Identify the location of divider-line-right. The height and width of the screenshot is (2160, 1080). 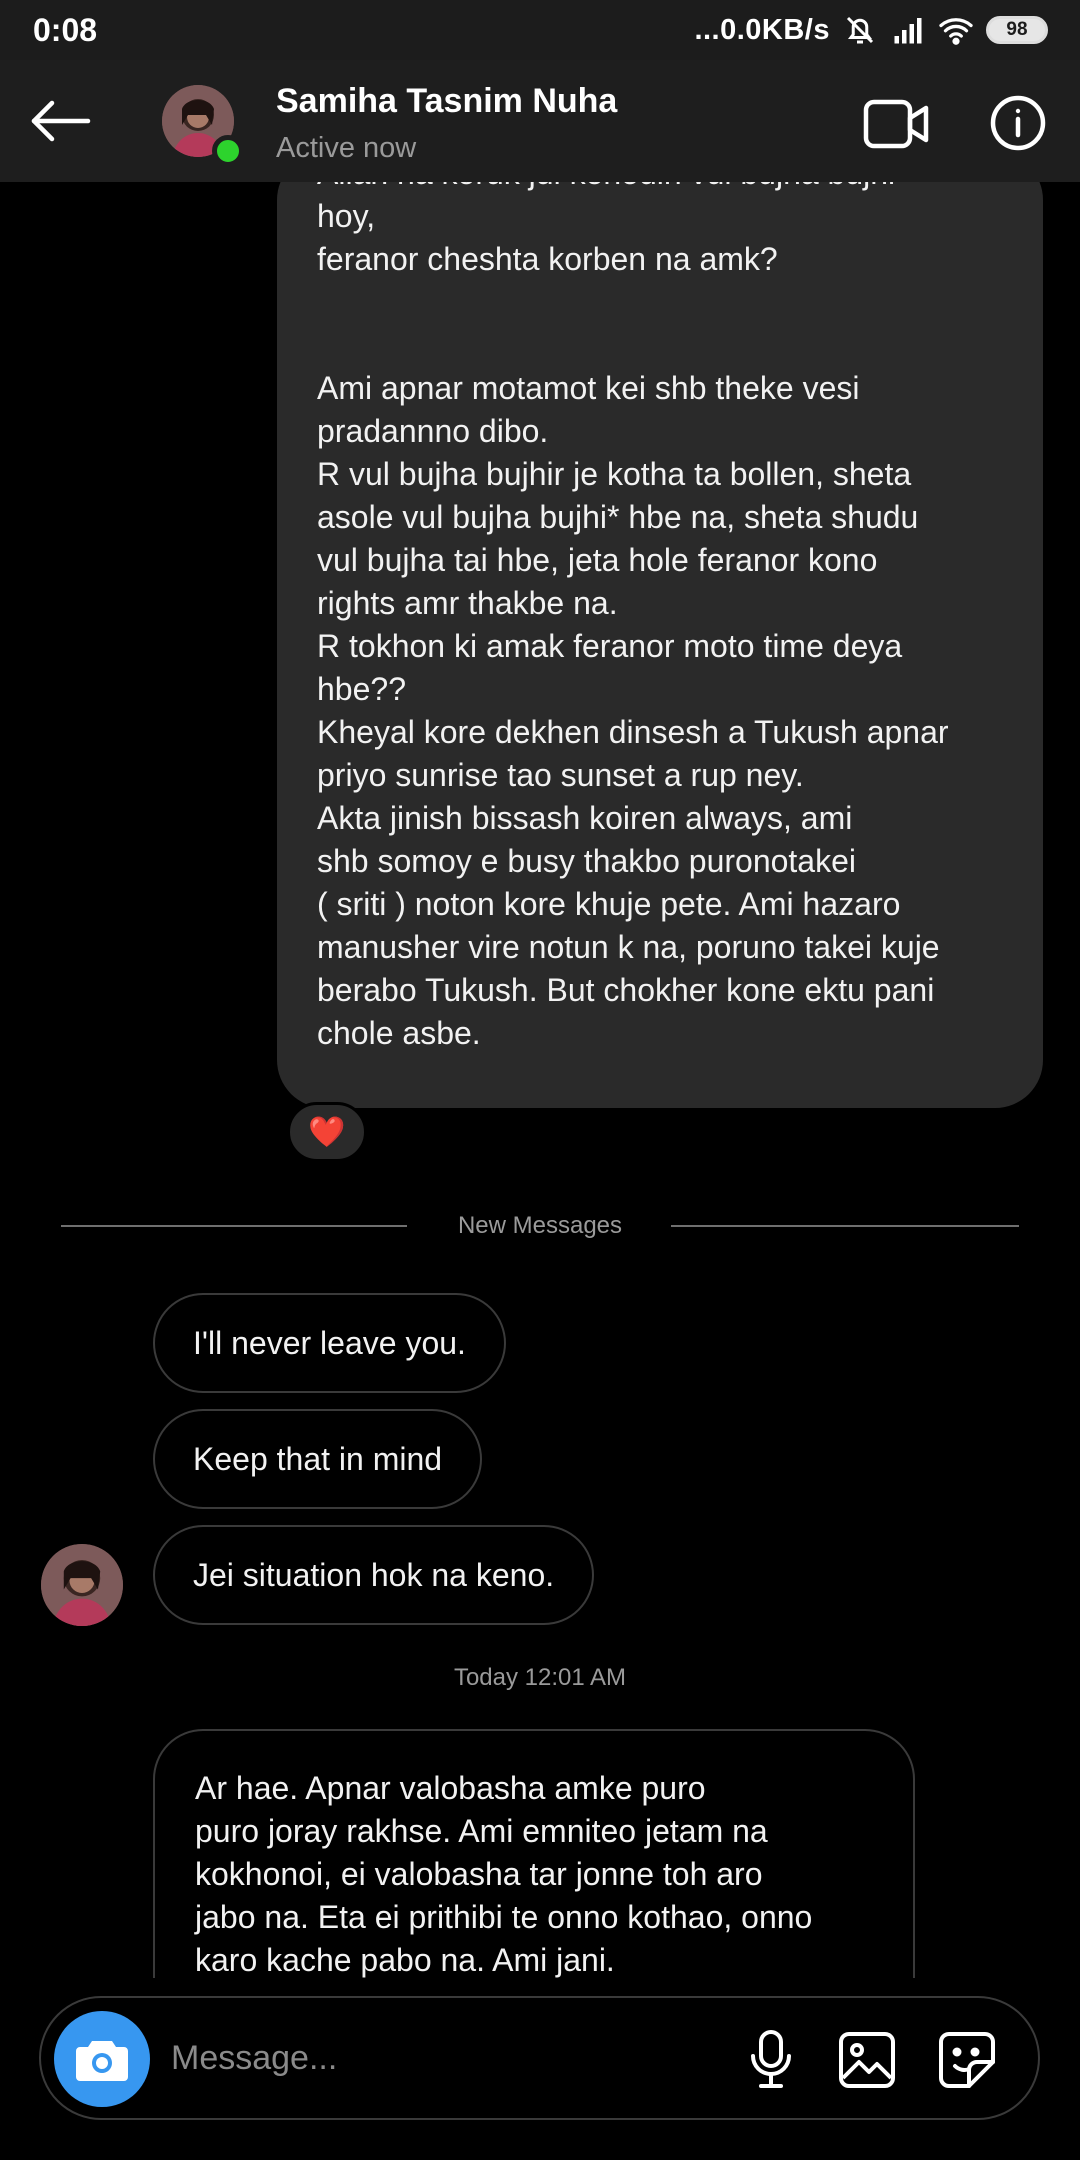
(845, 1226).